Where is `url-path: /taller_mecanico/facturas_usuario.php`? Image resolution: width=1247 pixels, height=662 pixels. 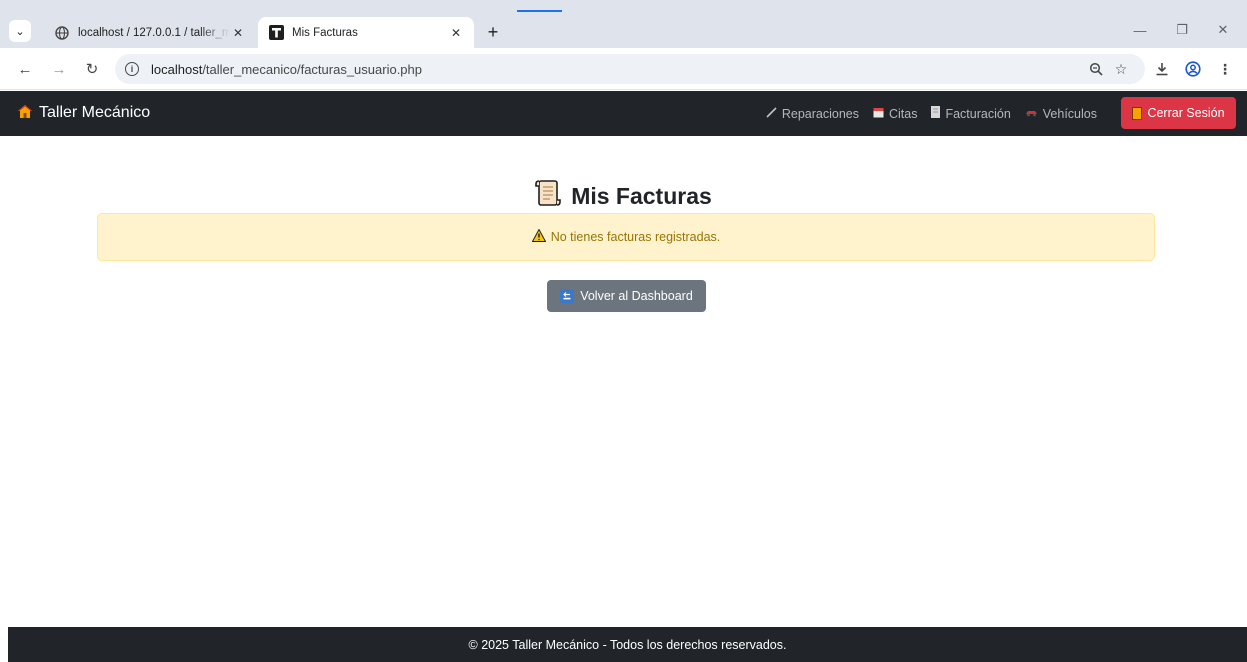
url-path: /taller_mecanico/facturas_usuario.php is located at coordinates (312, 69).